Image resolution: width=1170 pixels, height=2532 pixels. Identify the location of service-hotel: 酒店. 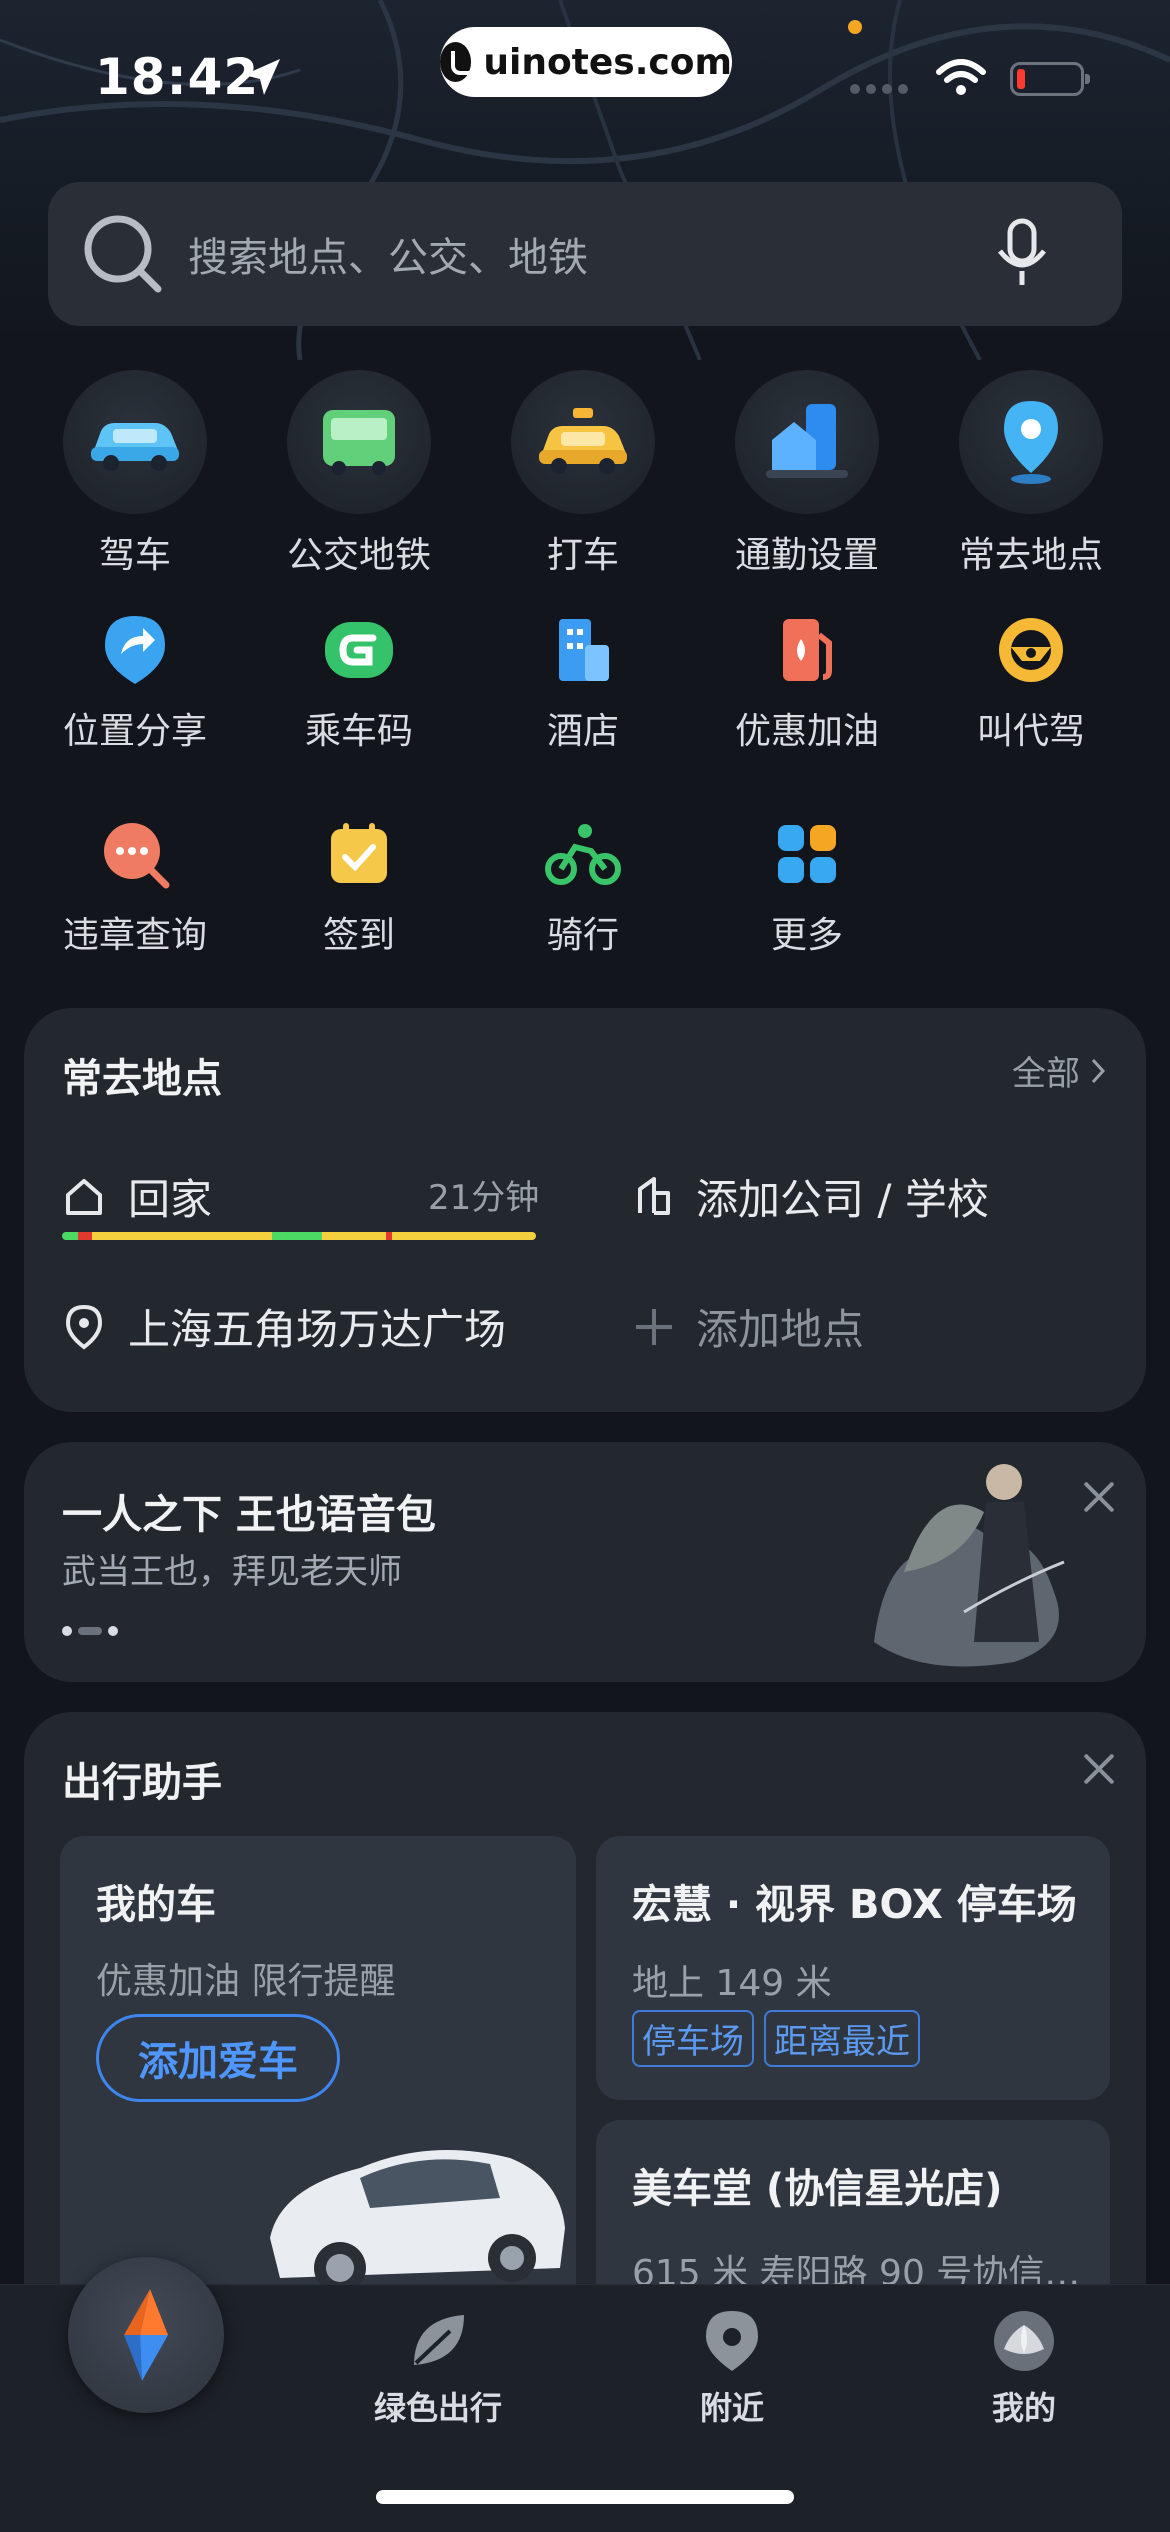
(583, 682).